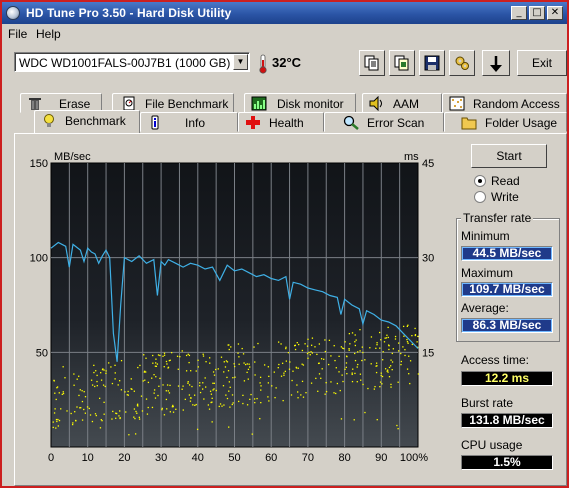 The width and height of the screenshot is (569, 490). I want to click on tab-disk-monitor: Disk monitor, so click(300, 103).